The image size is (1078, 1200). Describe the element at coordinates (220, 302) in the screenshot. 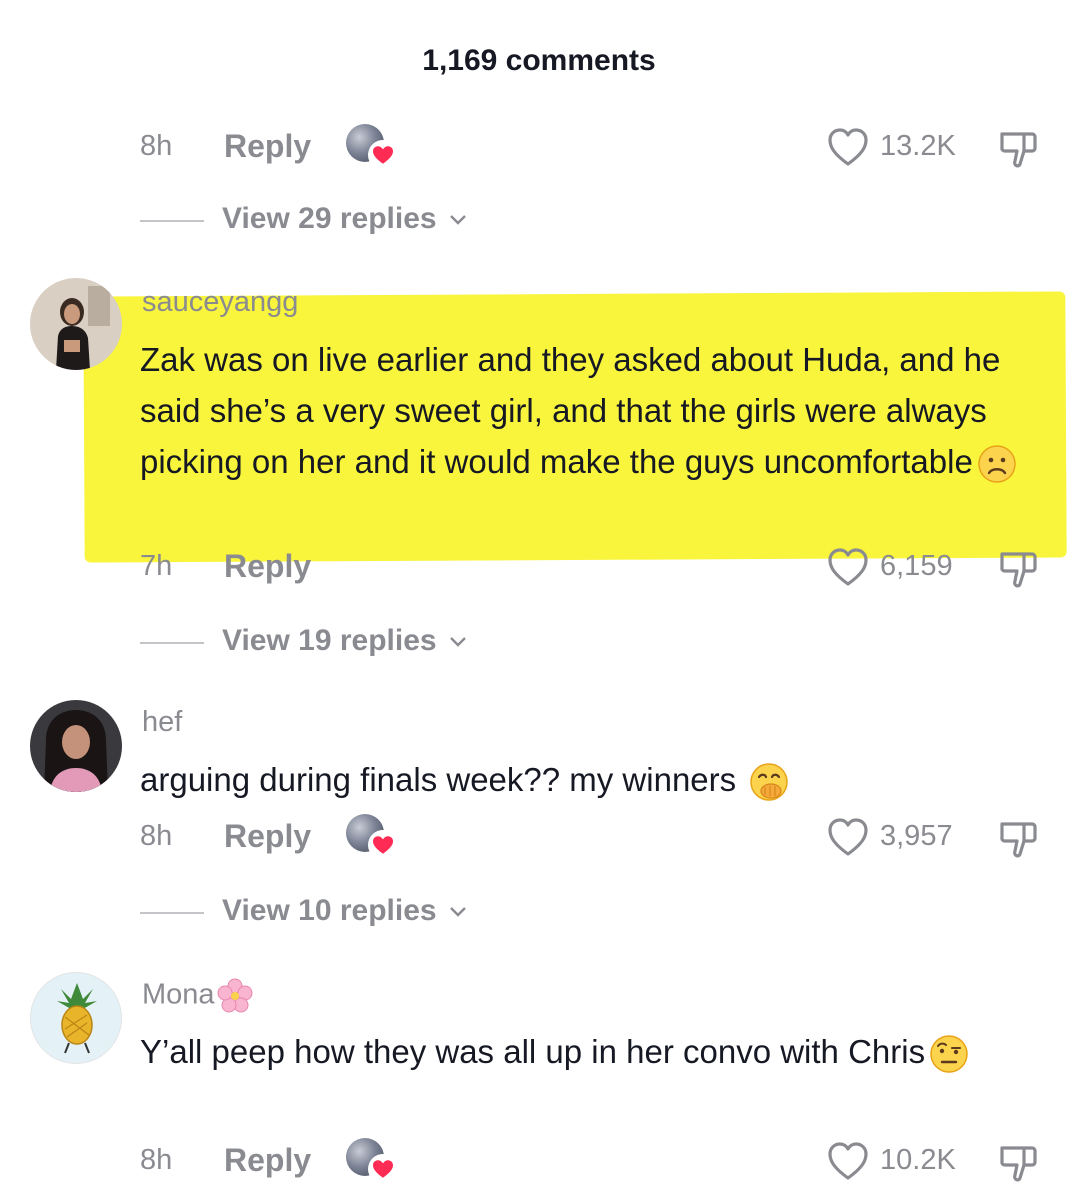

I see `comment-username: sauceyangg` at that location.